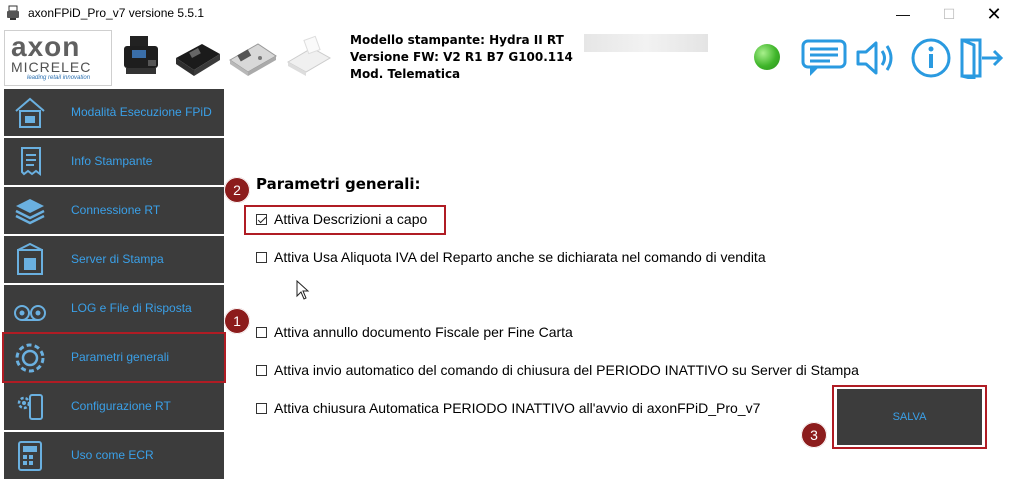 The height and width of the screenshot is (480, 1017). I want to click on option-label: Attiva Descrizioni a capo, so click(351, 219).